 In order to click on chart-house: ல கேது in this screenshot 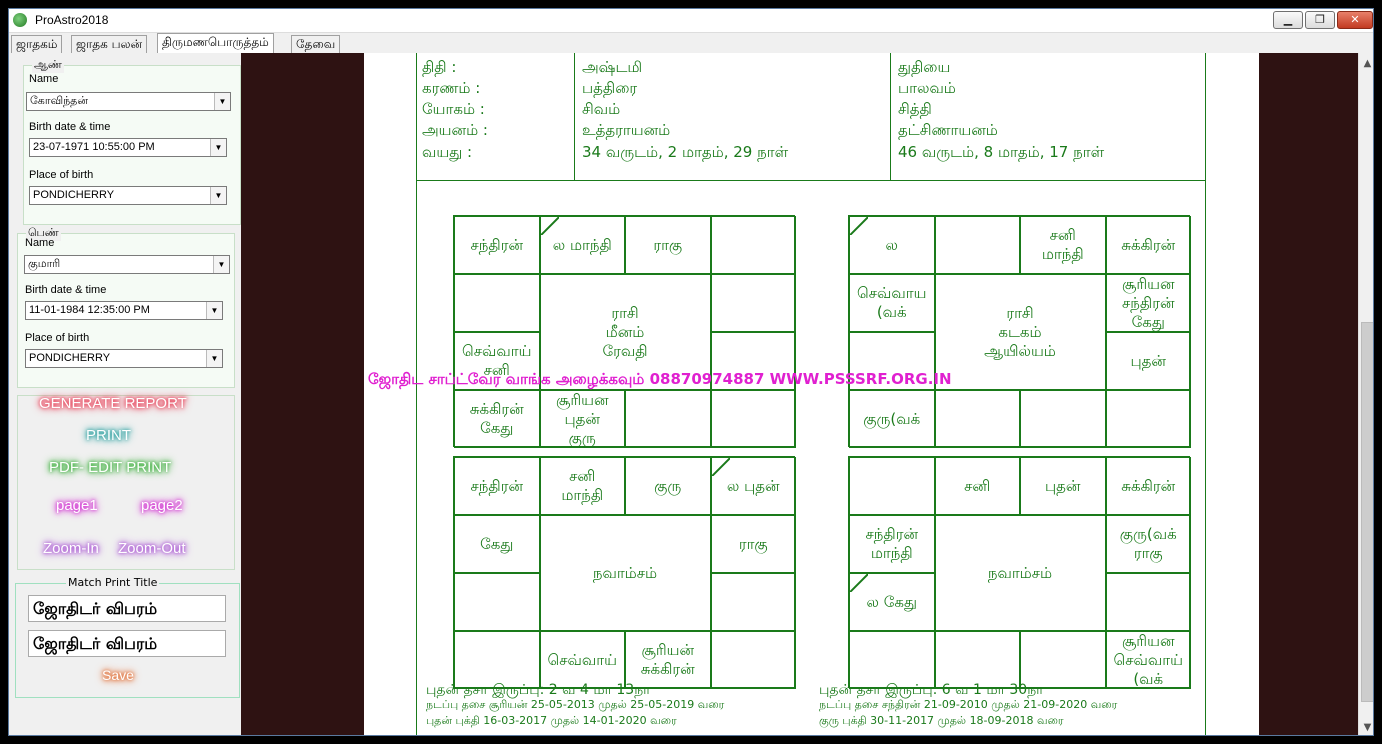, I will do `click(892, 602)`.